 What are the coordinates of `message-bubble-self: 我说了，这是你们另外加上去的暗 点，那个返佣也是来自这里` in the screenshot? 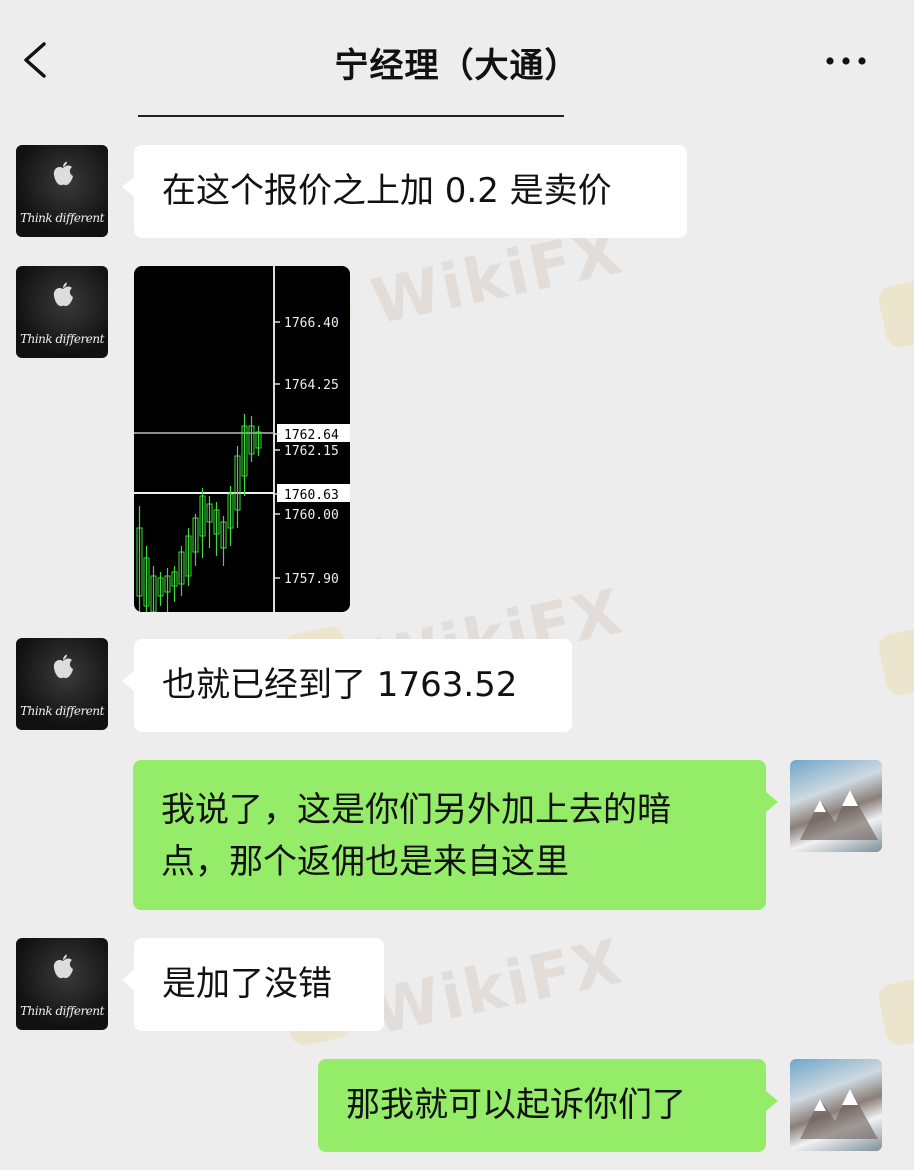 It's located at (455, 835).